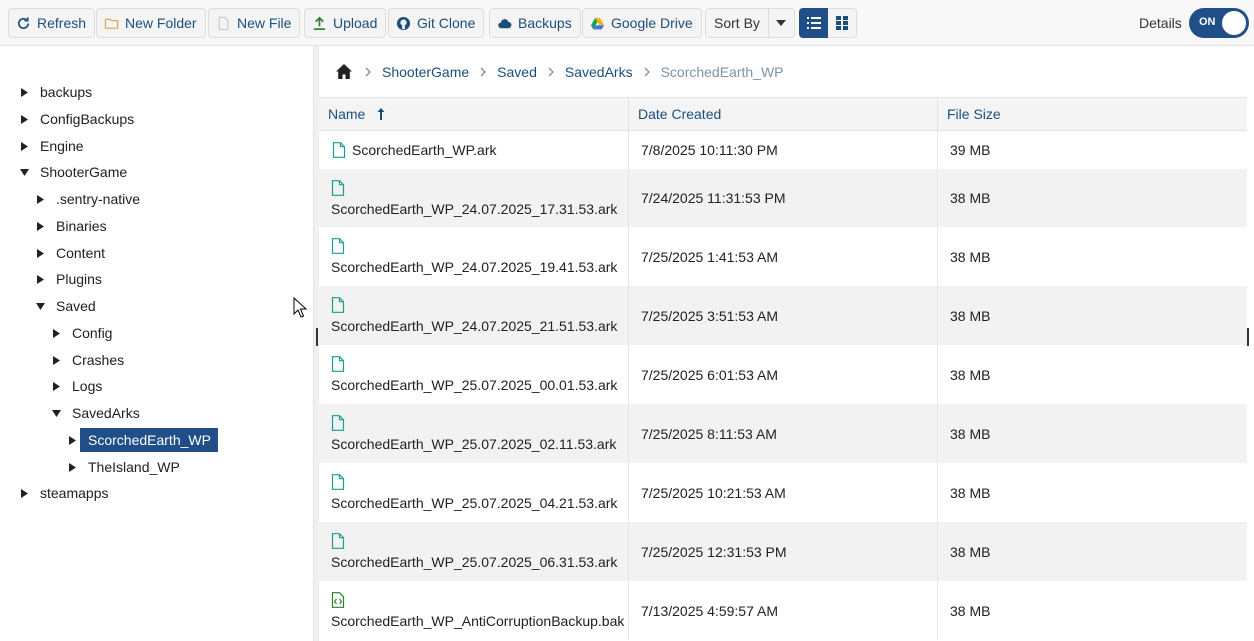 This screenshot has height=641, width=1254. I want to click on breadcrumb-link: Saved, so click(517, 72).